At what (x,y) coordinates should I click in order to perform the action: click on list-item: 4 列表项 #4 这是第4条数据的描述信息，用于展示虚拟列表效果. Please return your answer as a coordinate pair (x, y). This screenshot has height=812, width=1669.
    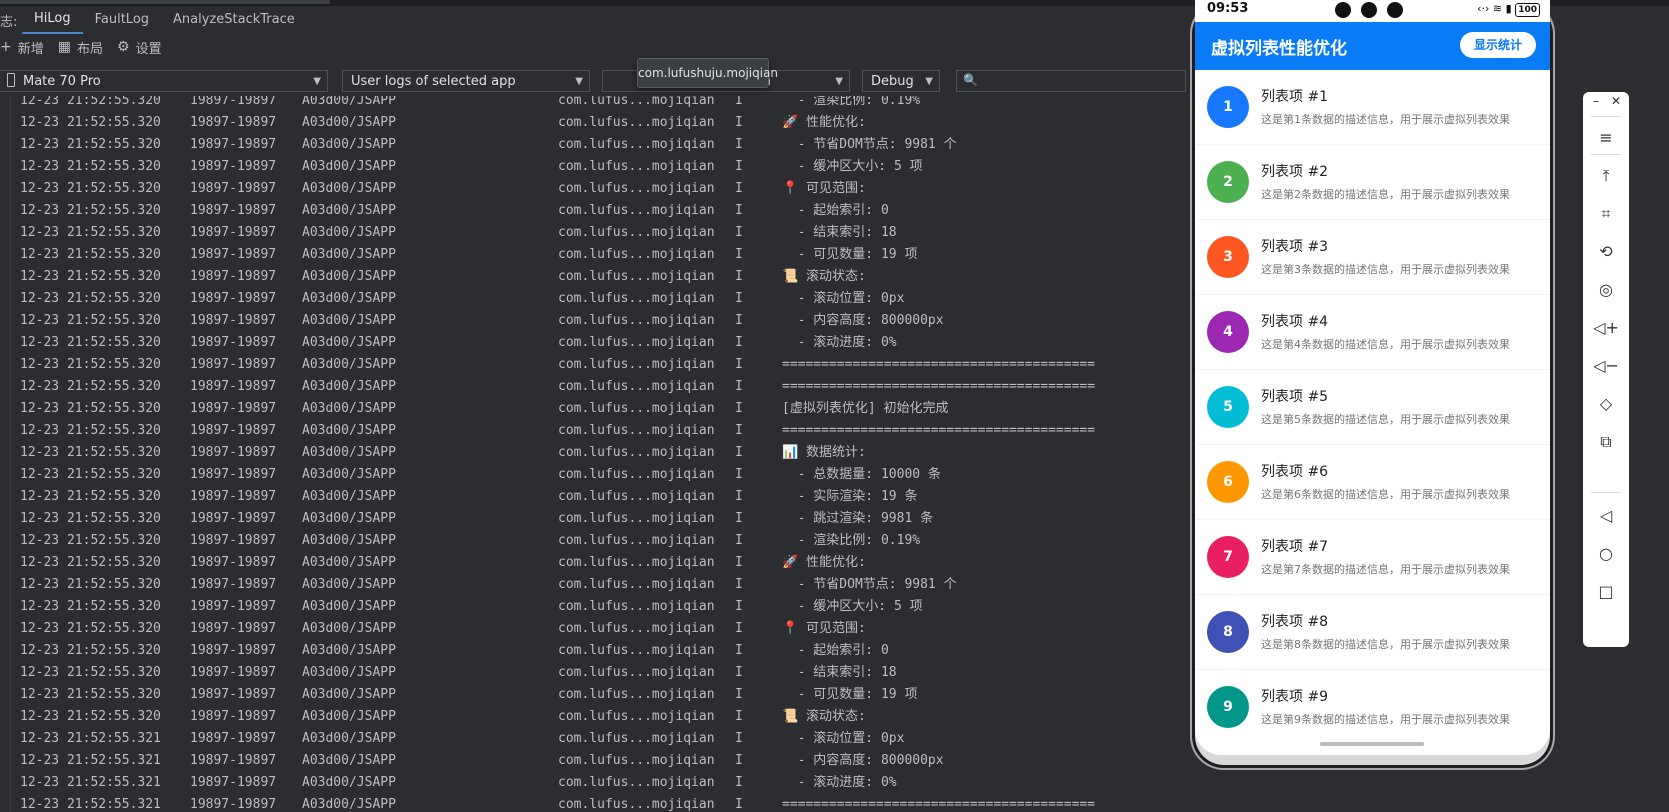
    Looking at the image, I should click on (1372, 332).